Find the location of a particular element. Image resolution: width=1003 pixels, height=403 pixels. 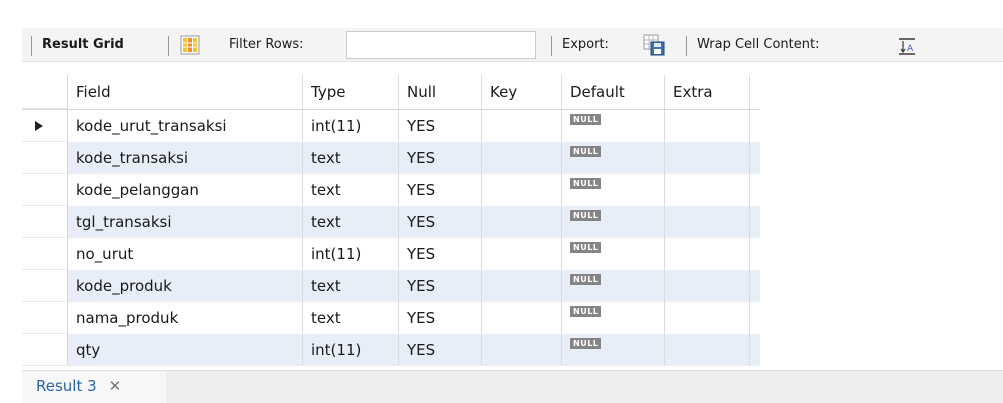

column-header-key: Key is located at coordinates (522, 92).